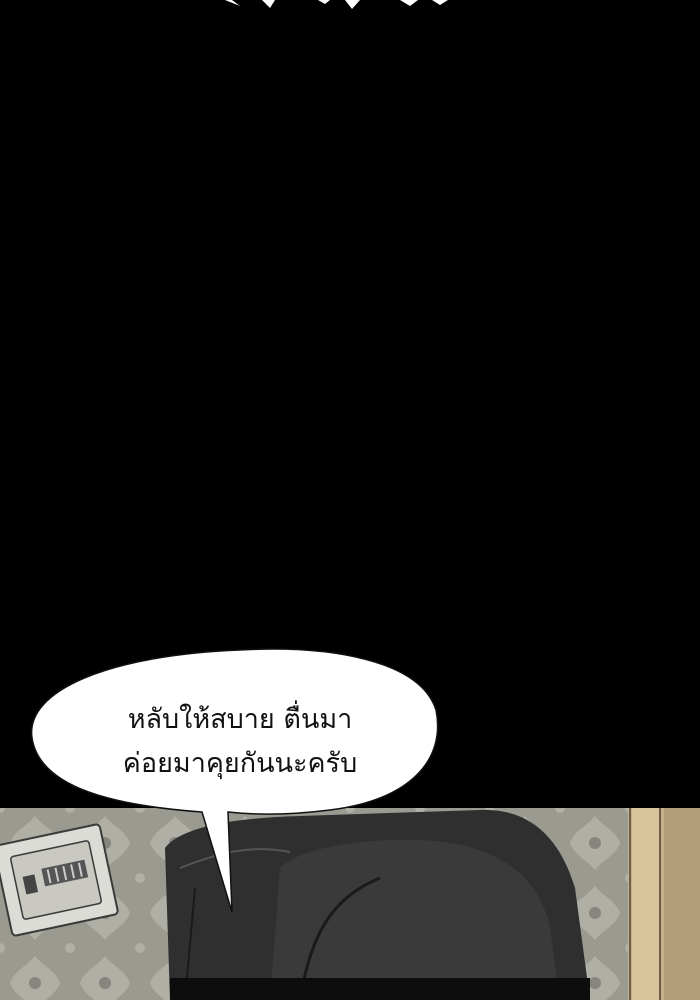 The width and height of the screenshot is (700, 1000). Describe the element at coordinates (664, 904) in the screenshot. I see `door-frame` at that location.